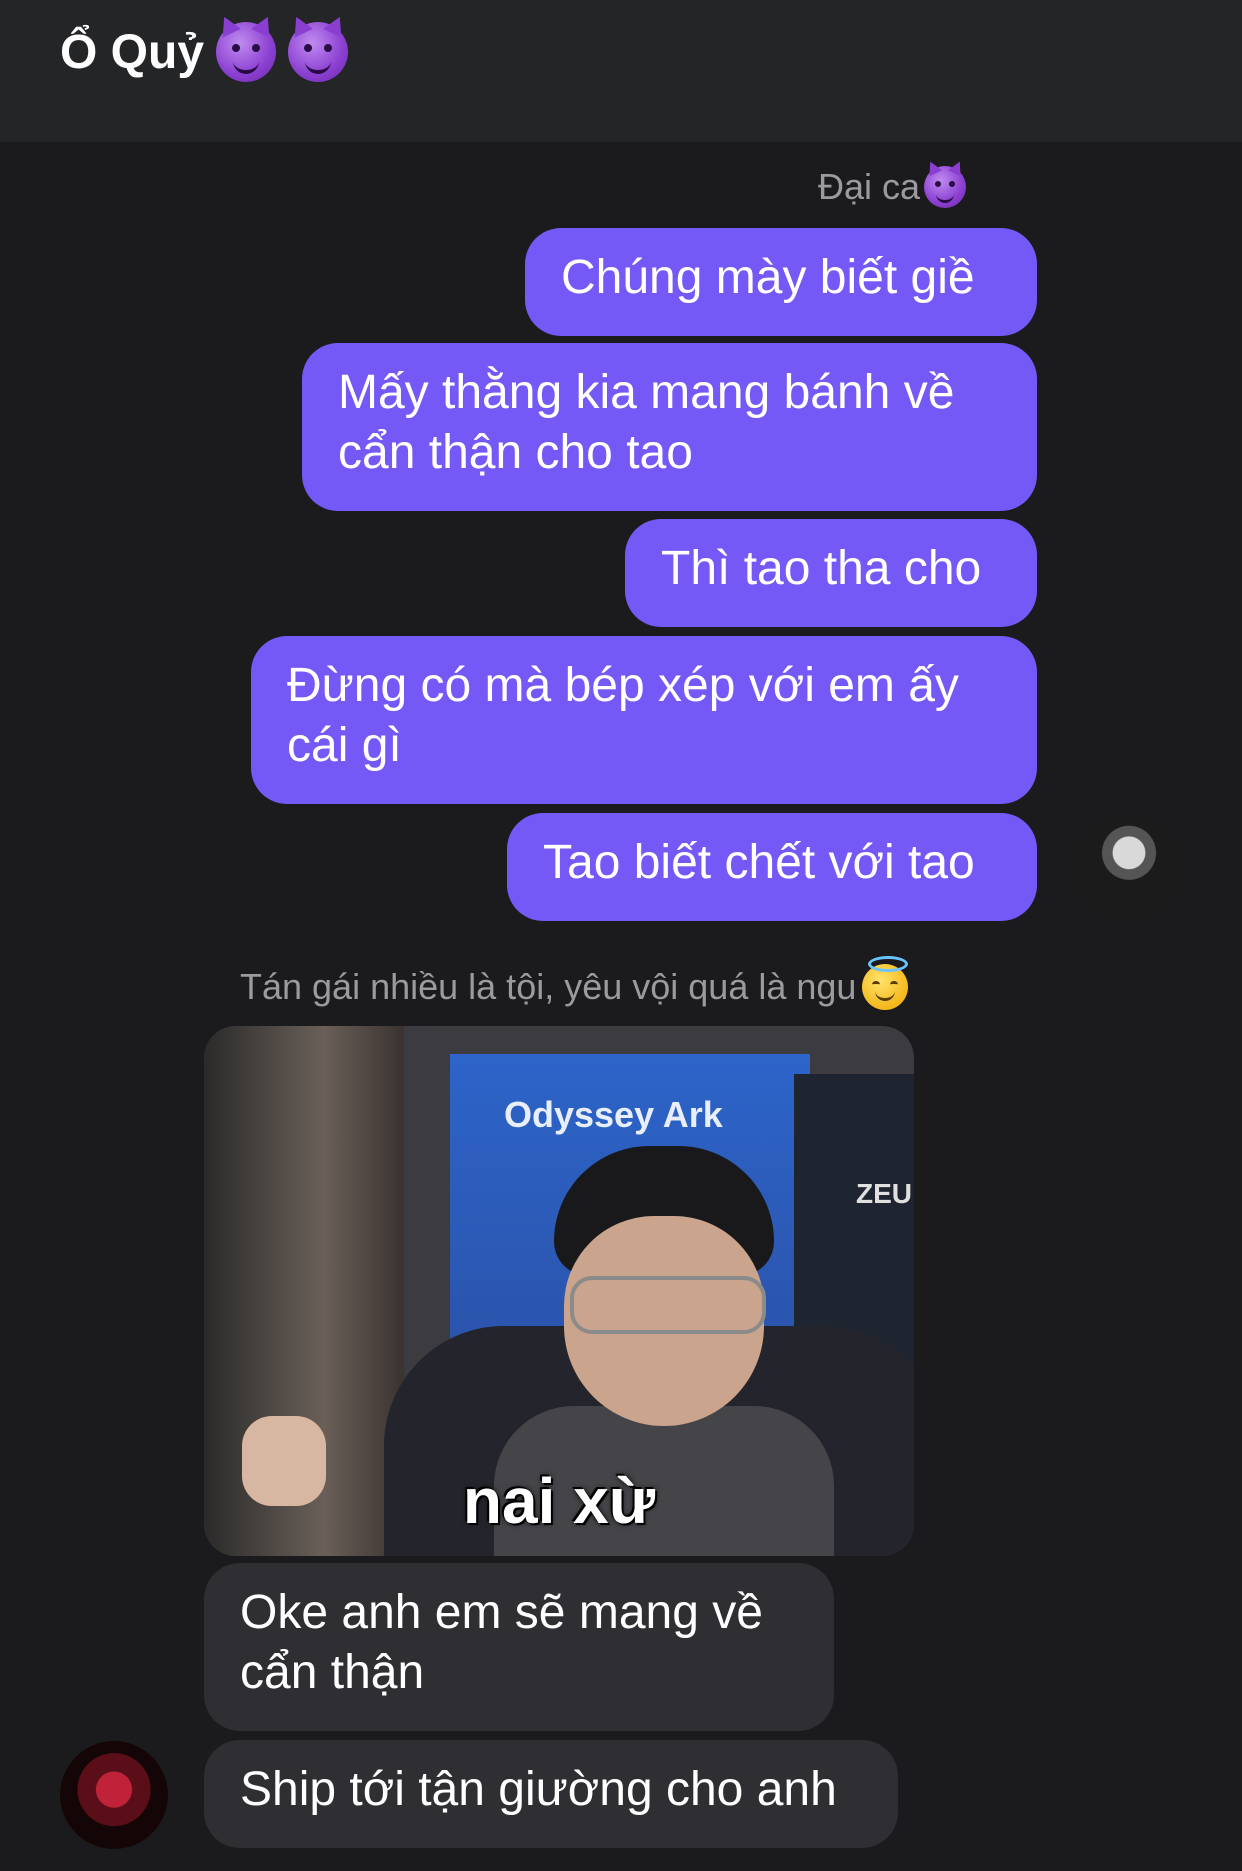 The image size is (1242, 1871). I want to click on photo-caption: nai xừ, so click(559, 1501).